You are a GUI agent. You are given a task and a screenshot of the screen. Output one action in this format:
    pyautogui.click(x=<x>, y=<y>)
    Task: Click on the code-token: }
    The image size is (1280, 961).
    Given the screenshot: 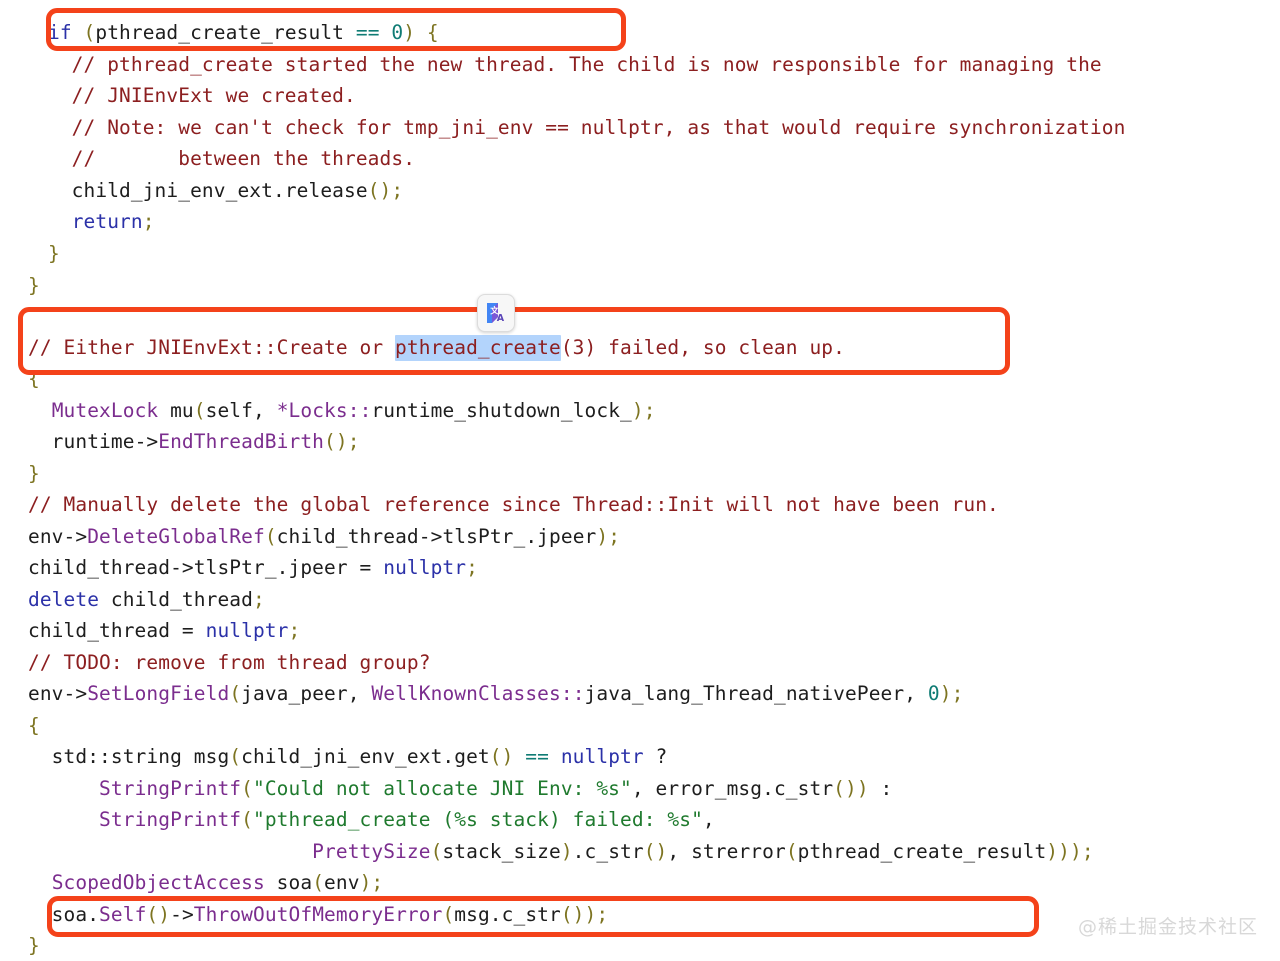 What is the action you would take?
    pyautogui.click(x=54, y=253)
    